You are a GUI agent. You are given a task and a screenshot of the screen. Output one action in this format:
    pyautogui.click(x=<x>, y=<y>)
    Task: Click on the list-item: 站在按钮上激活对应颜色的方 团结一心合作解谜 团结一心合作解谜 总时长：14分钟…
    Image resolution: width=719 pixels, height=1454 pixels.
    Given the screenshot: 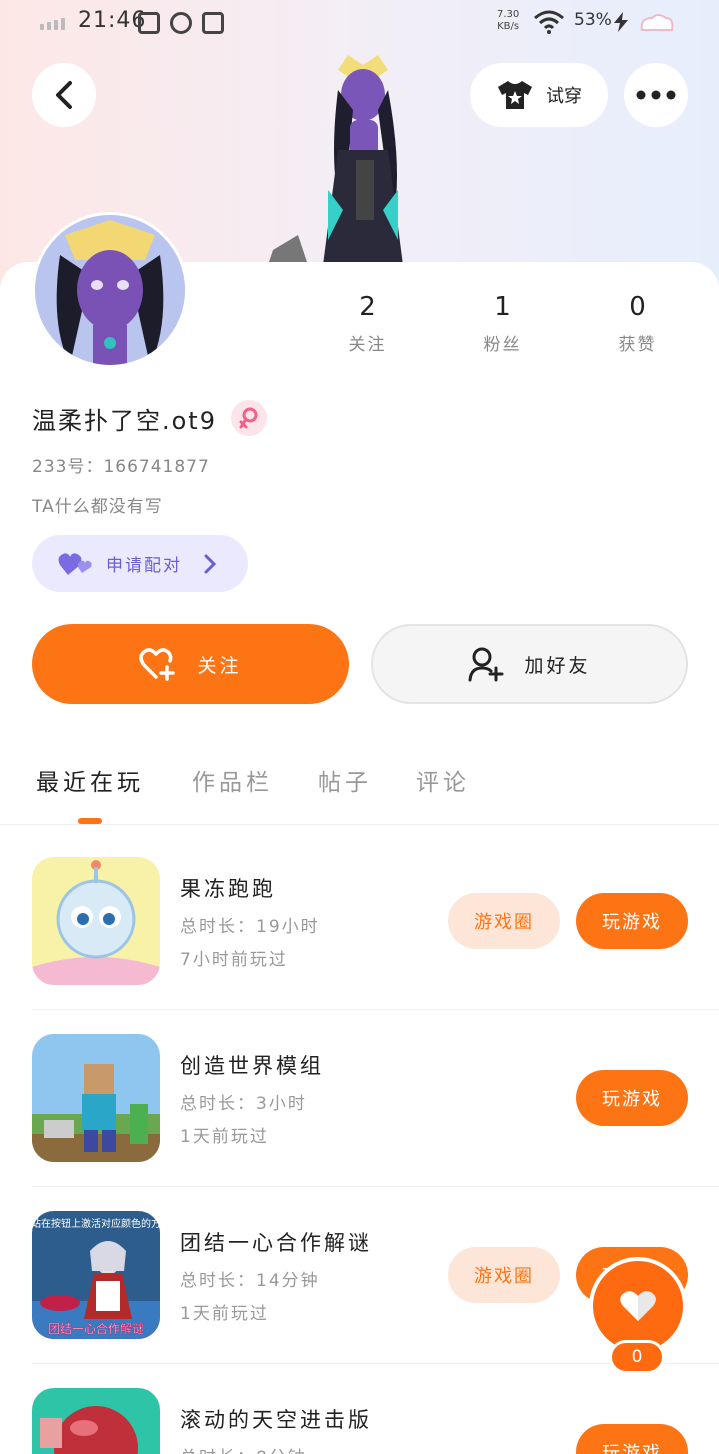 What is the action you would take?
    pyautogui.click(x=360, y=1275)
    